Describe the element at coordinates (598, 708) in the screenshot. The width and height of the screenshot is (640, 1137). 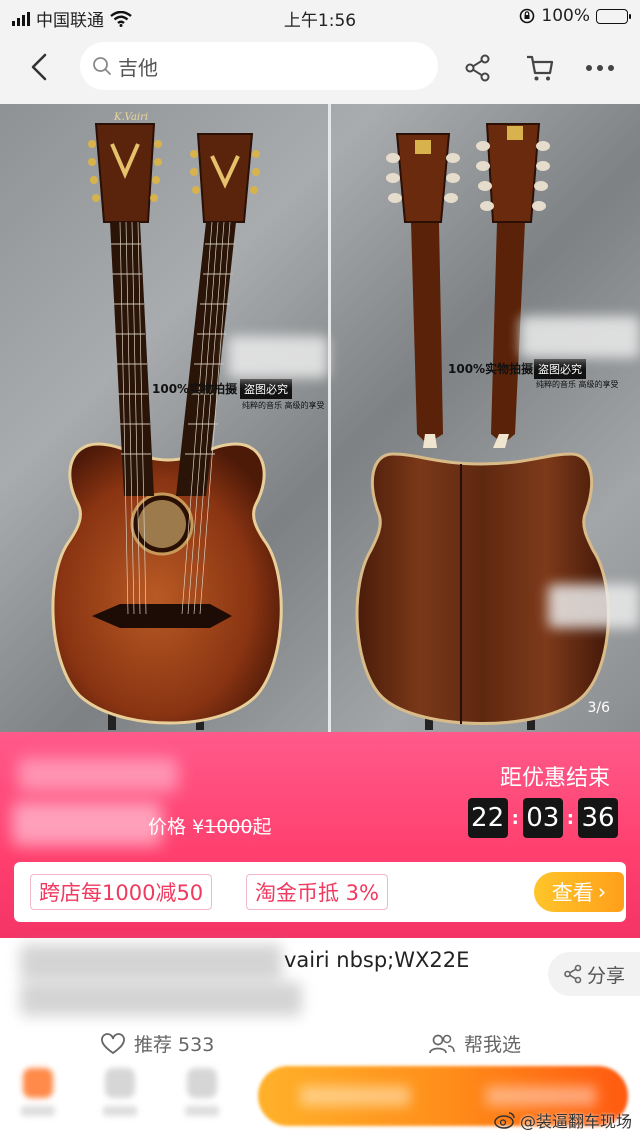
I see `image-counter: 3/6` at that location.